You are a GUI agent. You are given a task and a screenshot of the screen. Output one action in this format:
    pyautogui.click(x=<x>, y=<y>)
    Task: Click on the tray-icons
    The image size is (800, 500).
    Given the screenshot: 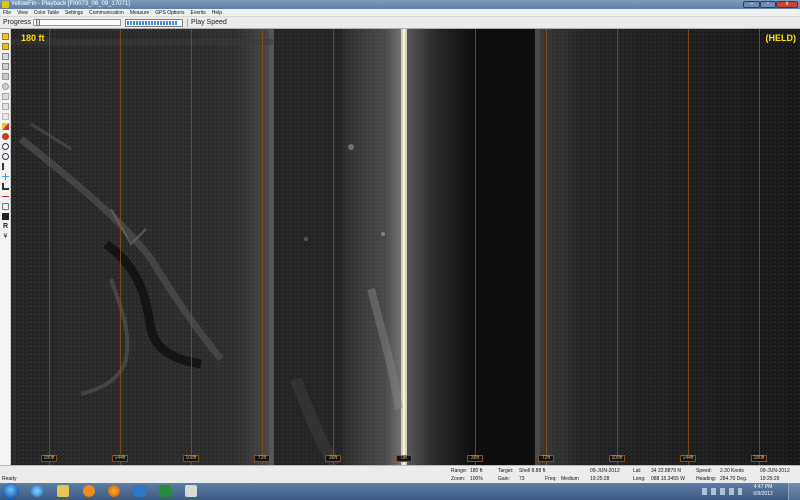 What is the action you would take?
    pyautogui.click(x=722, y=491)
    